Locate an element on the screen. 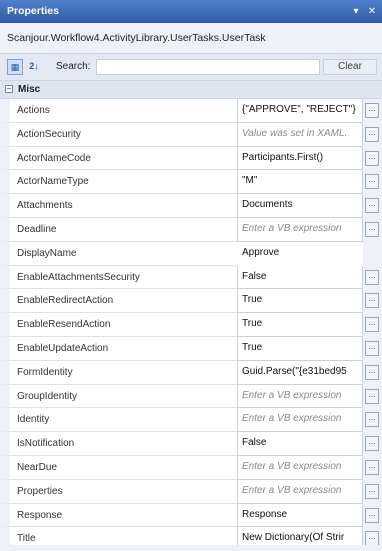 This screenshot has height=551, width=382. property-name: EnableUpdateAction is located at coordinates (118, 348).